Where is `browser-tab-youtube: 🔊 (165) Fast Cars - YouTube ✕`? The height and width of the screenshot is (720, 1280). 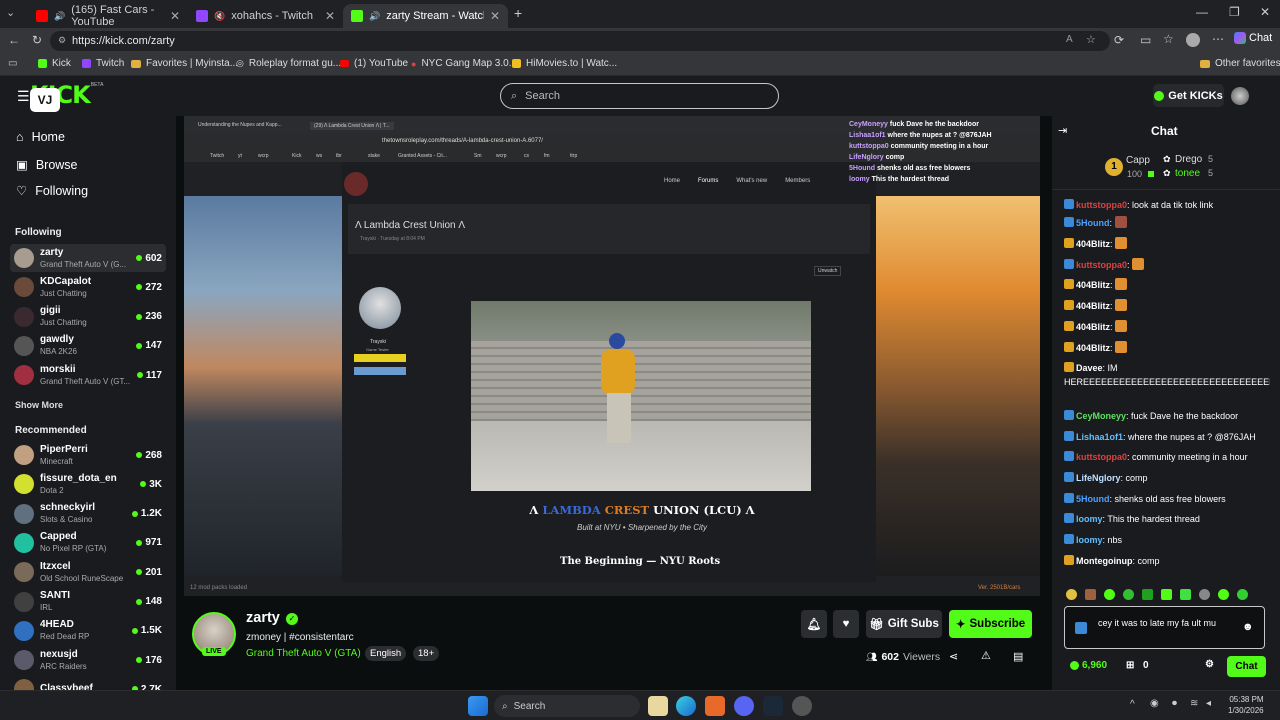
browser-tab-youtube: 🔊 (165) Fast Cars - YouTube ✕ is located at coordinates (108, 16).